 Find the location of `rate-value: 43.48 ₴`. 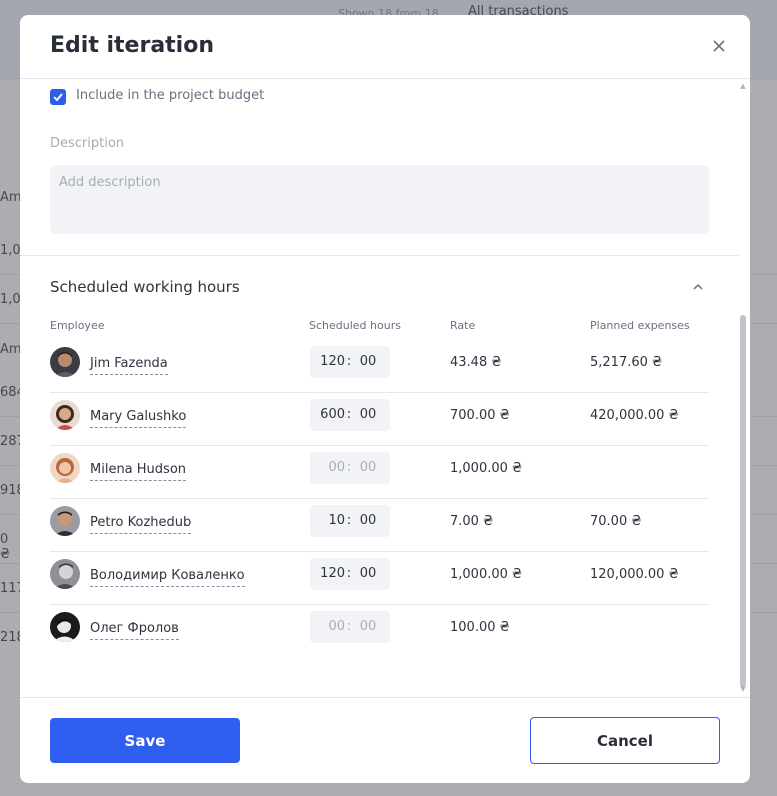

rate-value: 43.48 ₴ is located at coordinates (476, 362).